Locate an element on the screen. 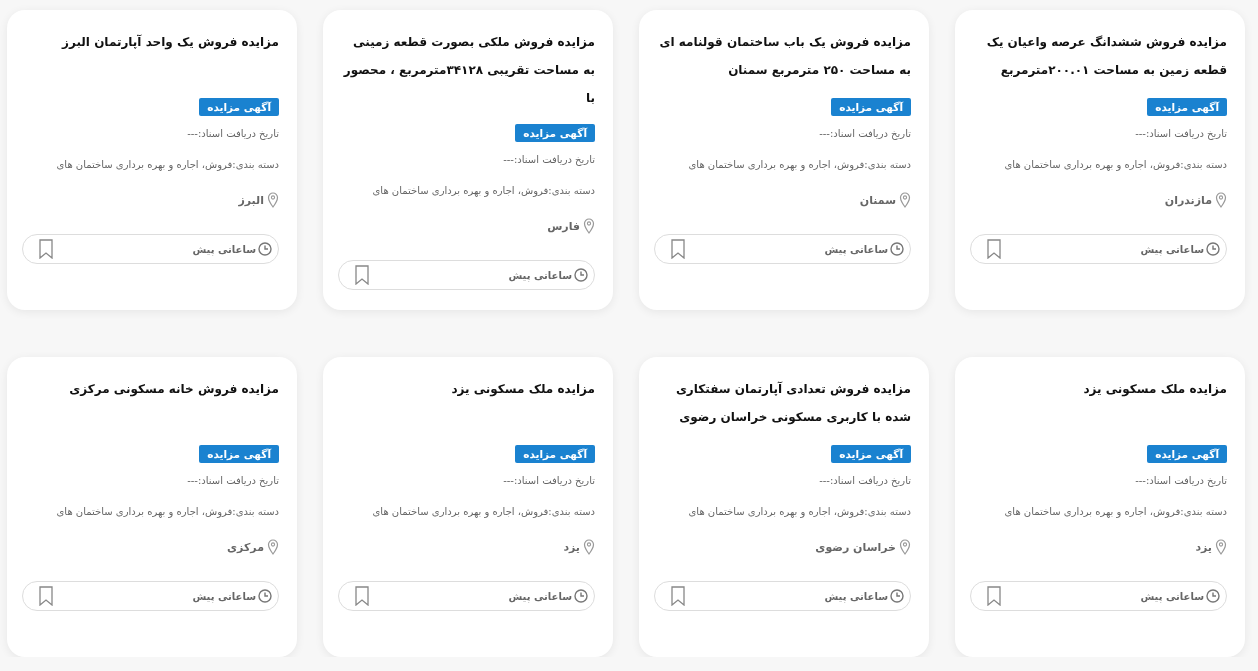 The width and height of the screenshot is (1258, 671). card-title: مزایده فروش ملکی بصورت قطعه زمینی به مساحت تقریبی ۳۴۱۲۸مترمربع ، محصور با is located at coordinates (467, 70).